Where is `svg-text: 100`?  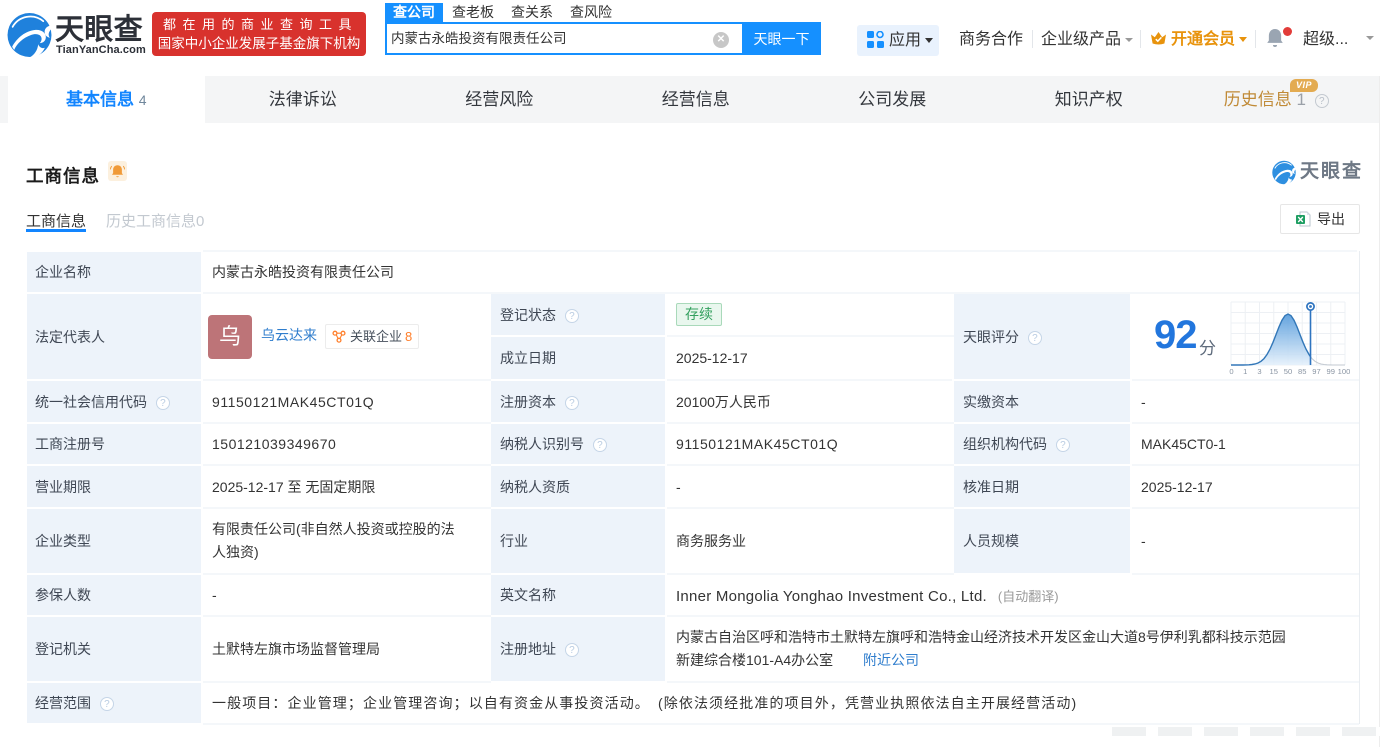
svg-text: 100 is located at coordinates (1344, 371).